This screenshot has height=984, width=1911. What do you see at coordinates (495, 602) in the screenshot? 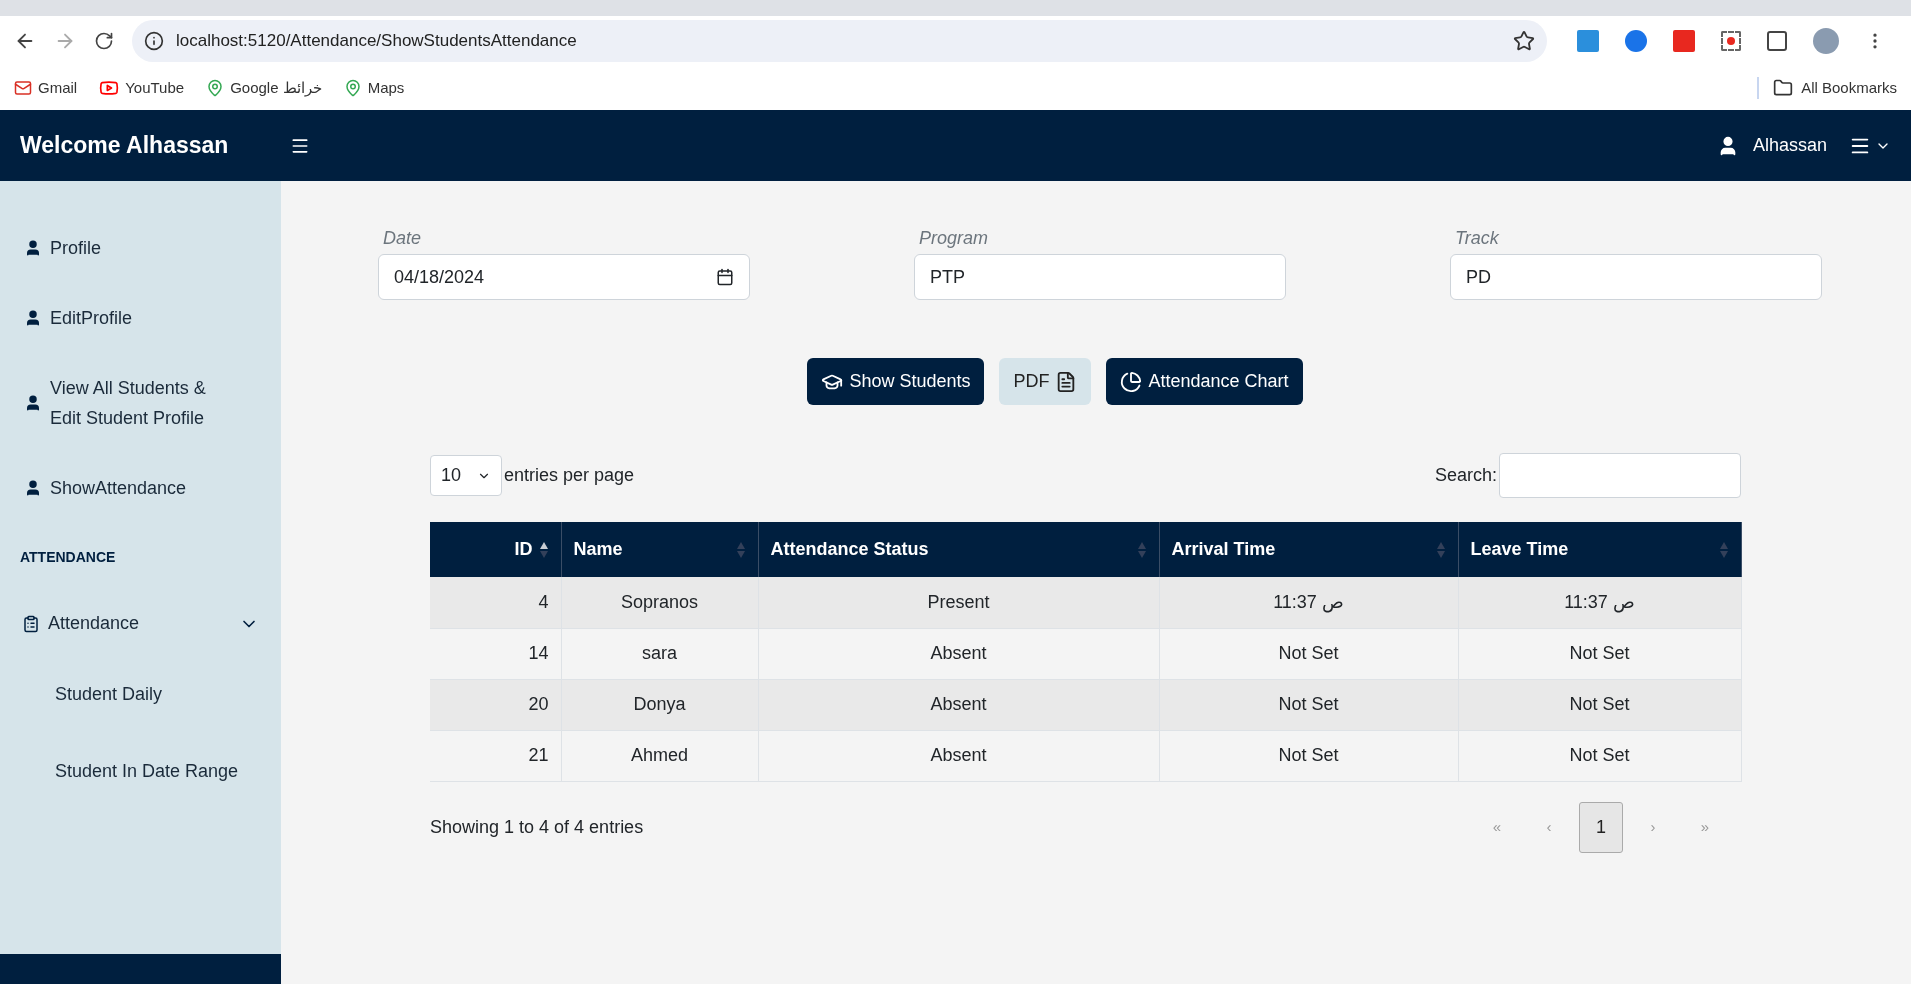
I see `table-cell: 4` at bounding box center [495, 602].